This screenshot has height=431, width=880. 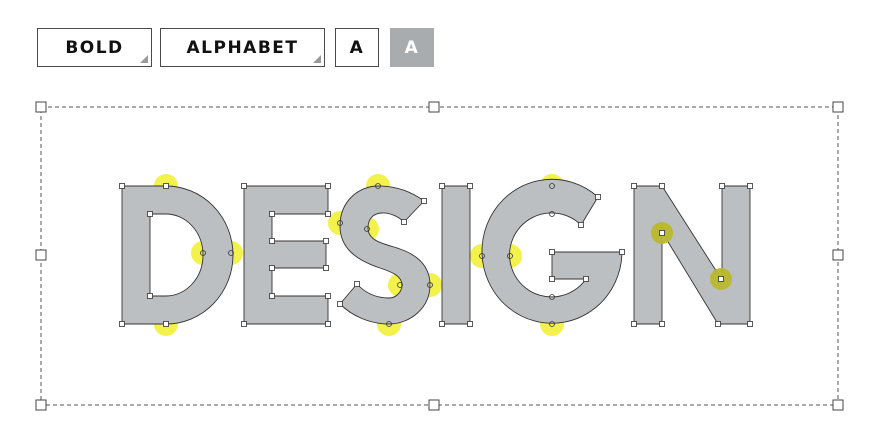 I want to click on handle-top-left, so click(x=41, y=107).